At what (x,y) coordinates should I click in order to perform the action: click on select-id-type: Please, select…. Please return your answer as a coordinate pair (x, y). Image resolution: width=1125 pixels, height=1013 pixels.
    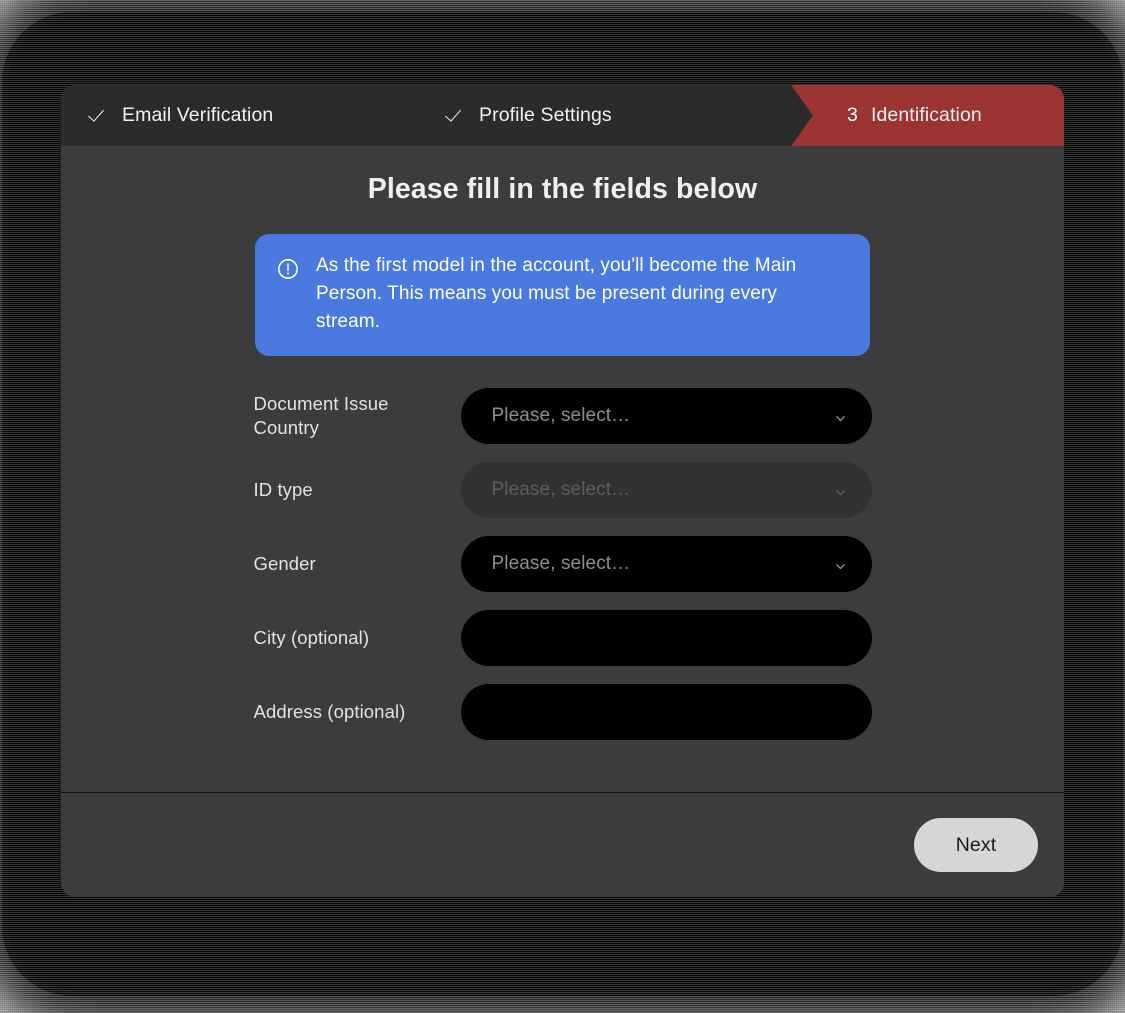
    Looking at the image, I should click on (666, 490).